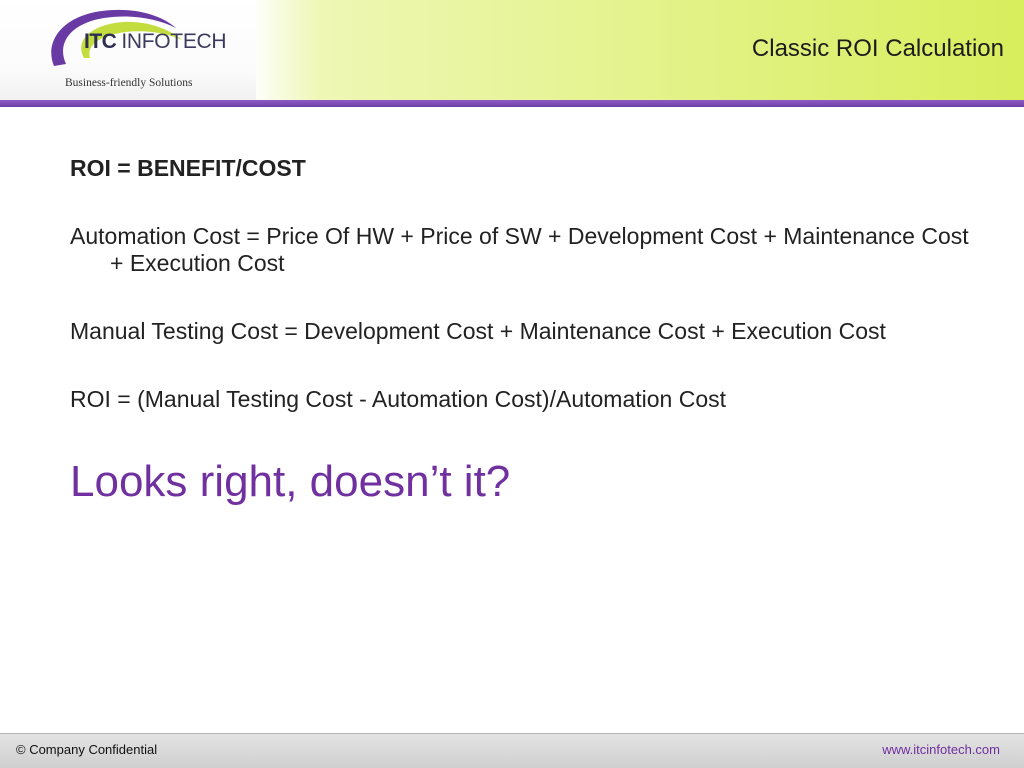  Describe the element at coordinates (877, 48) in the screenshot. I see `slide-title: Classic ROI Calculation` at that location.